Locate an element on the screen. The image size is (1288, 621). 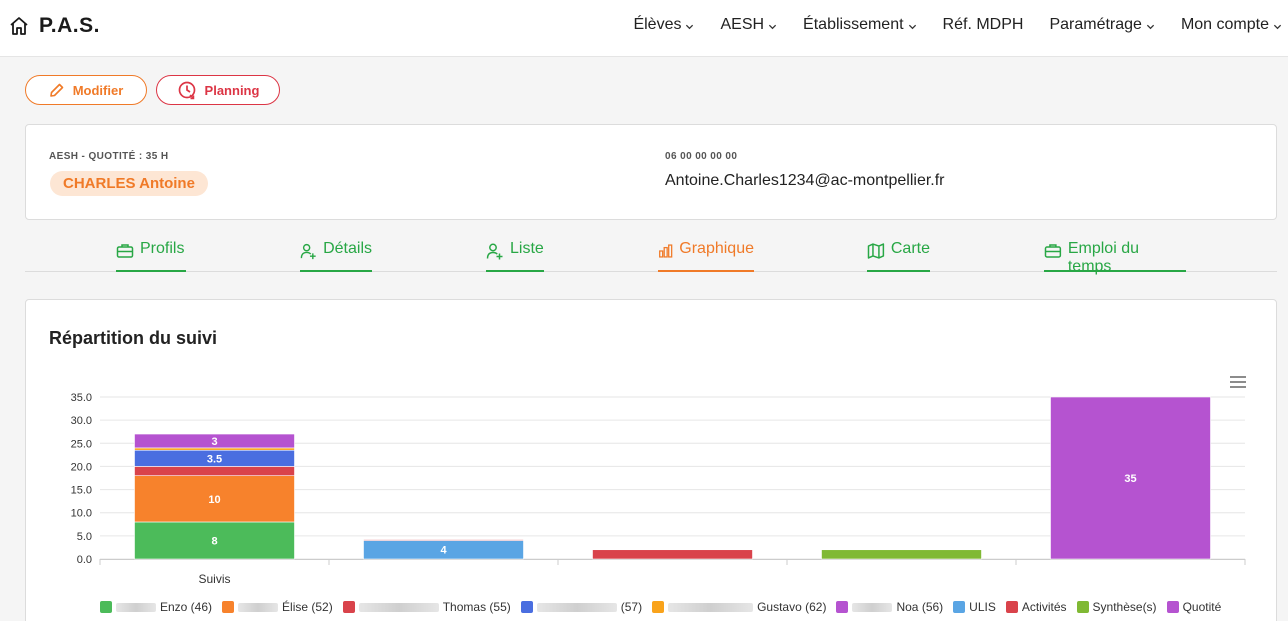
tab-label: Carte is located at coordinates (910, 248).